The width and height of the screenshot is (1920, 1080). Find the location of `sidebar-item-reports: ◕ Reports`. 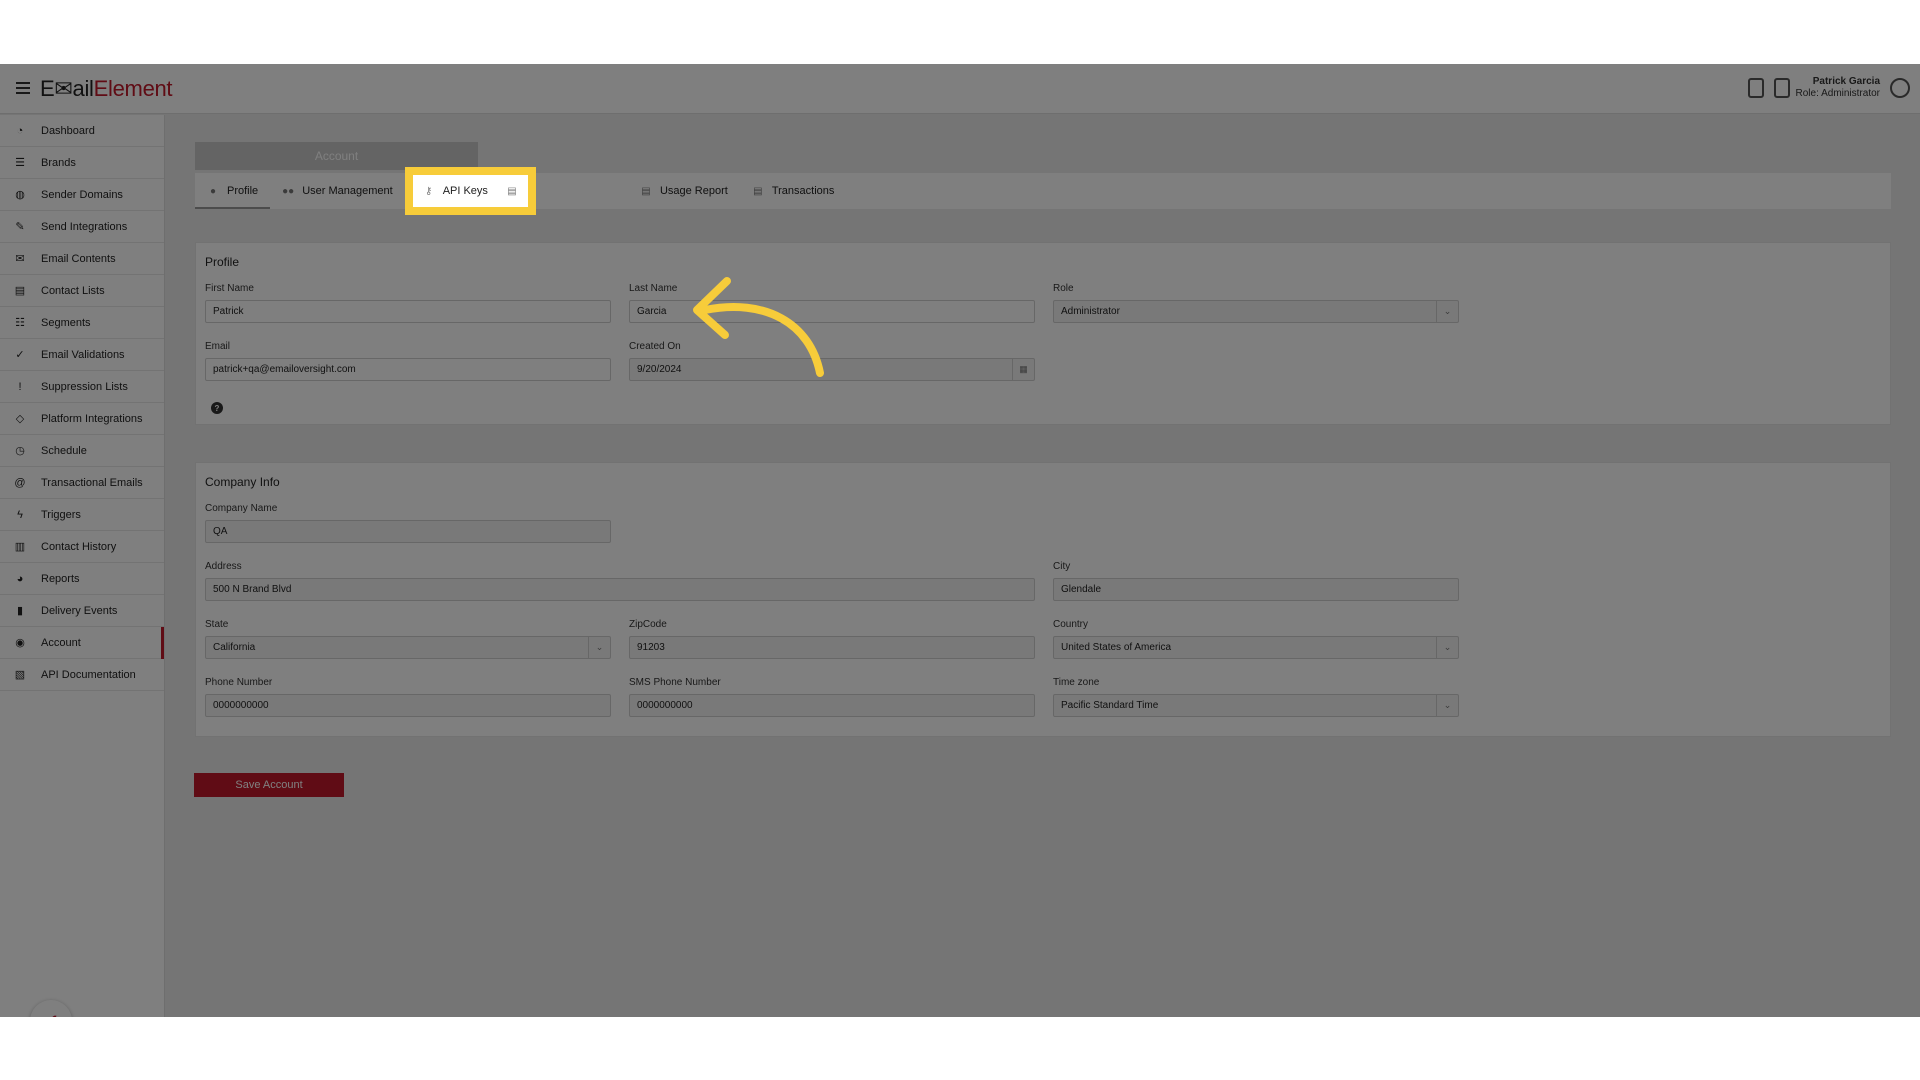

sidebar-item-reports: ◕ Reports is located at coordinates (82, 579).